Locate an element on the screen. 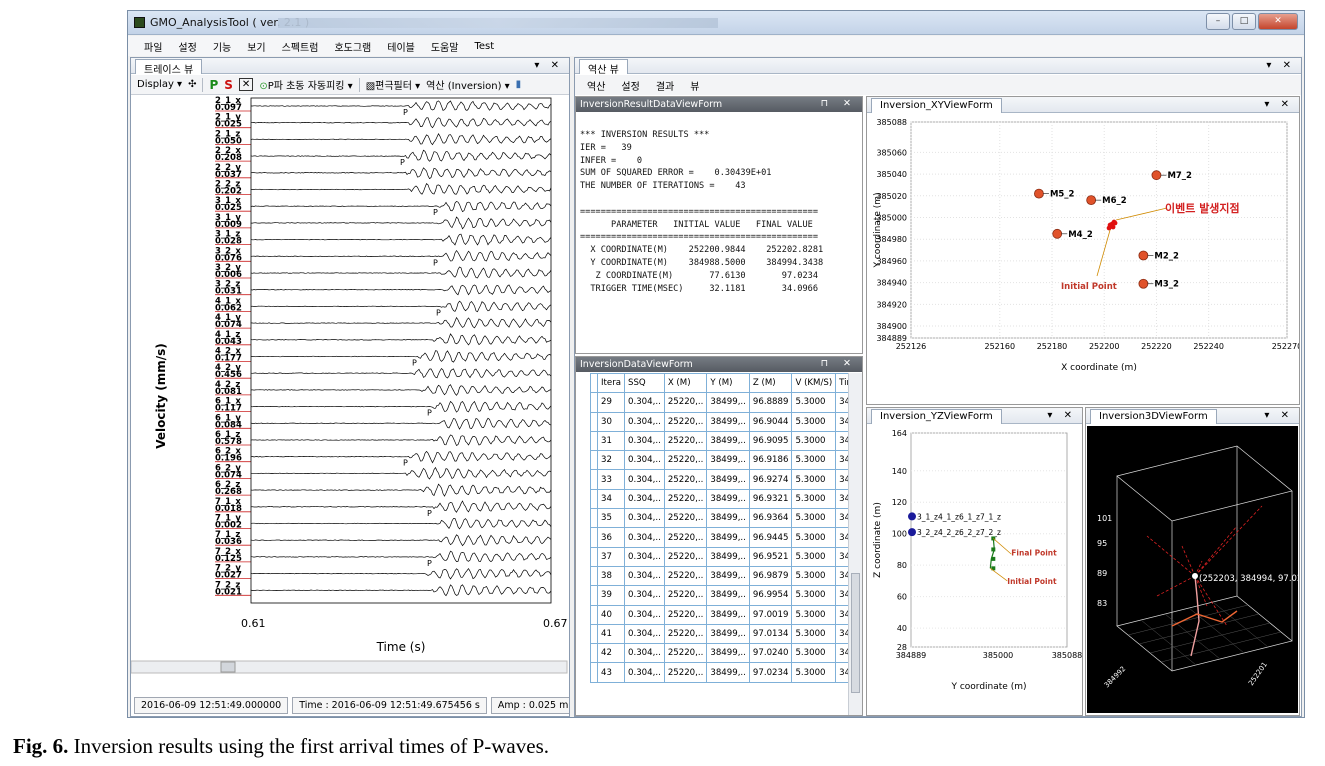 Image resolution: width=1325 pixels, height=766 pixels. inversion-view-pane-controls: ▾ ✕ is located at coordinates (1280, 65).